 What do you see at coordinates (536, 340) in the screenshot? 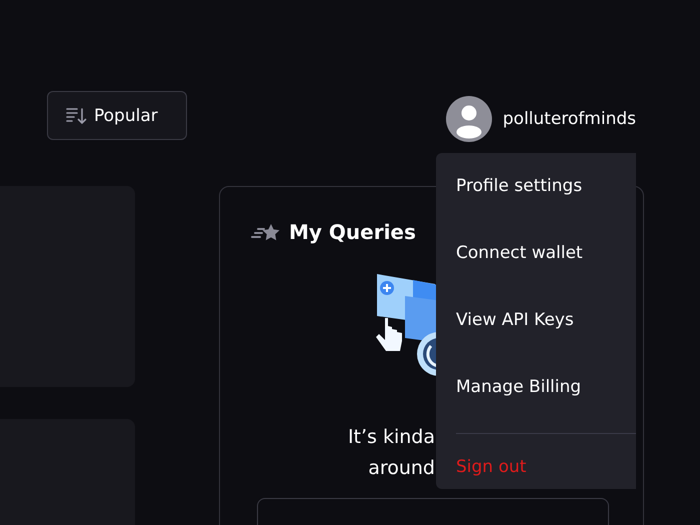
I see `menu-item: View API Keys` at bounding box center [536, 340].